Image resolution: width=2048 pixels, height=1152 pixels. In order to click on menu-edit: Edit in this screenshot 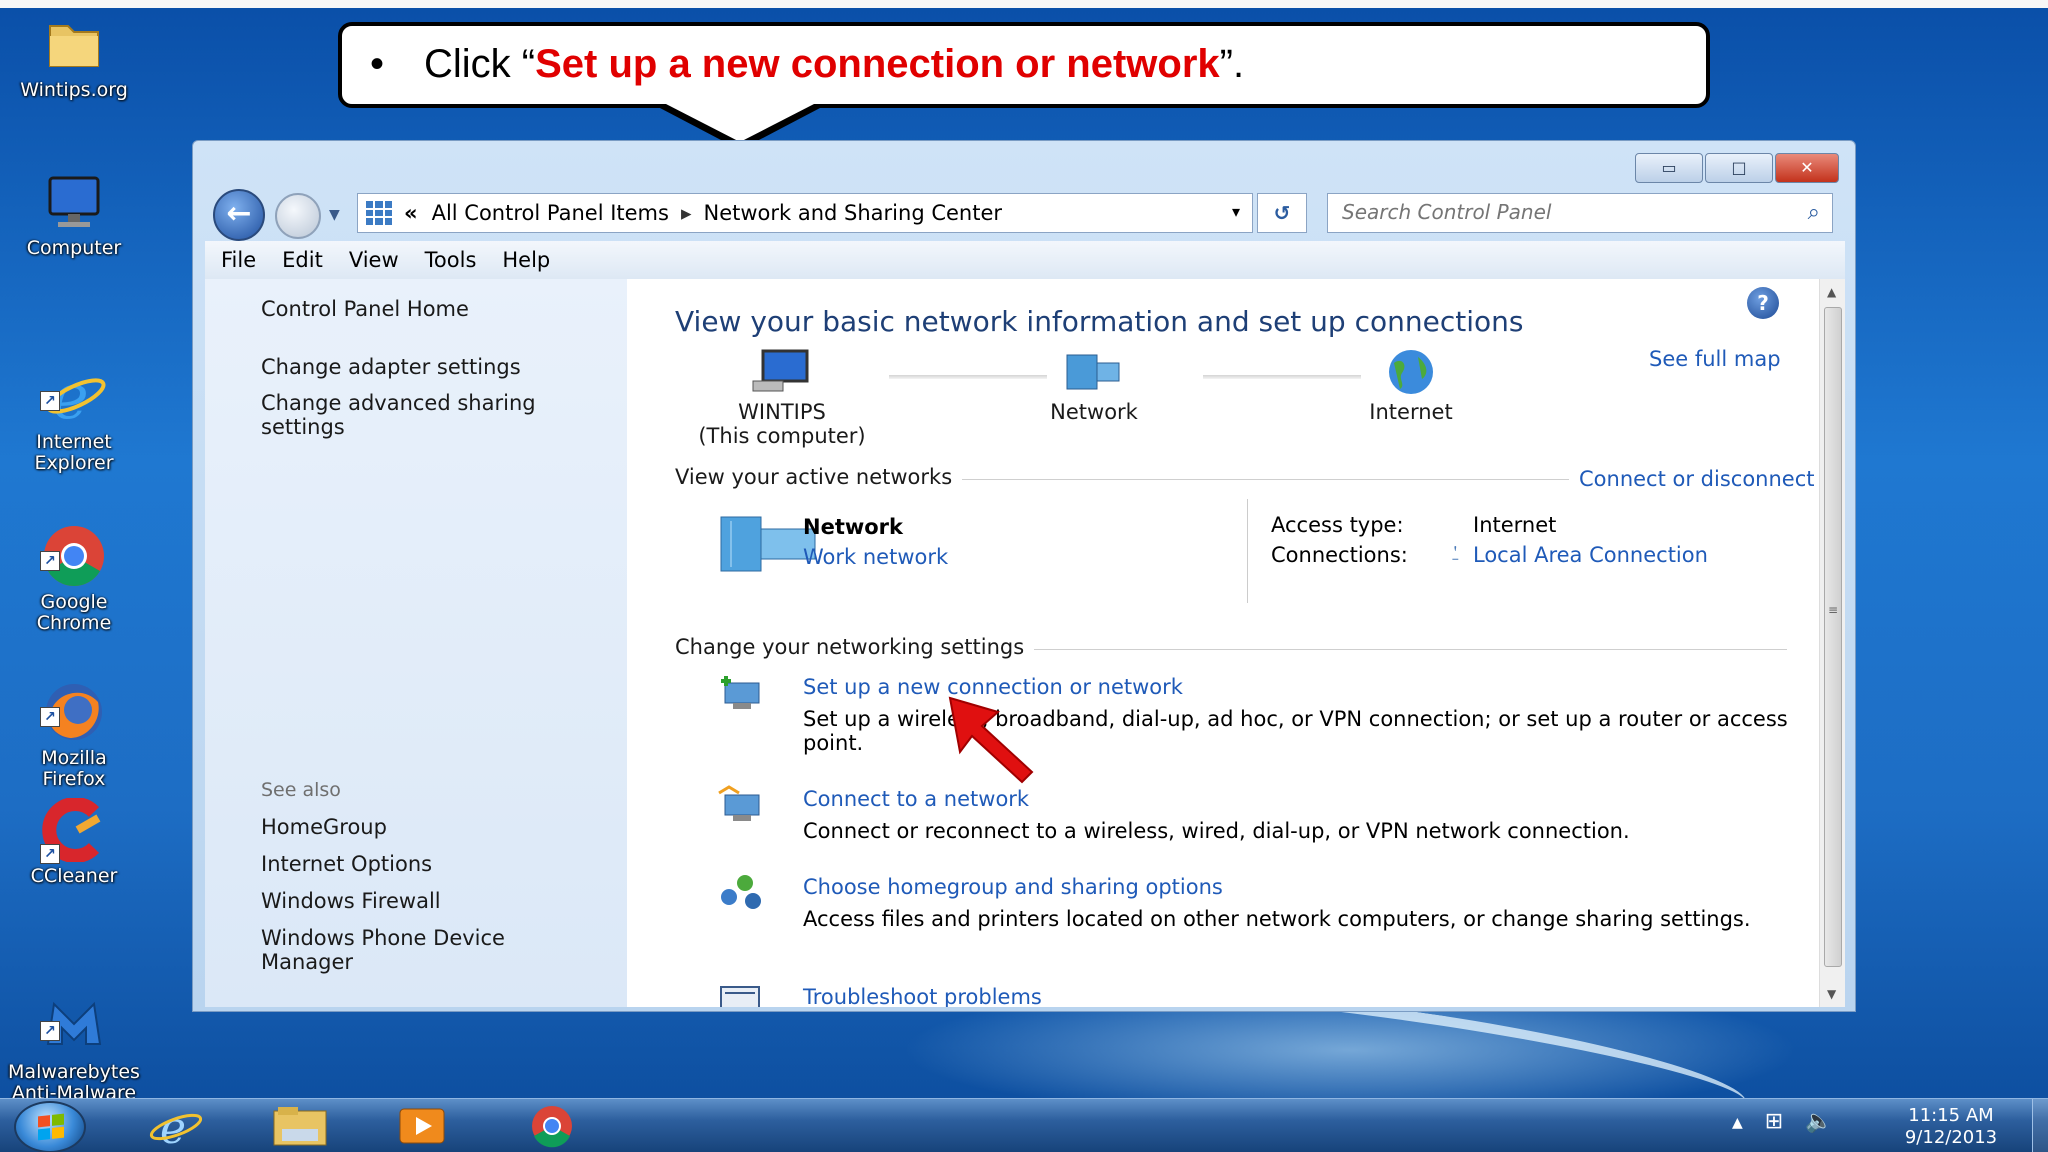, I will do `click(302, 260)`.